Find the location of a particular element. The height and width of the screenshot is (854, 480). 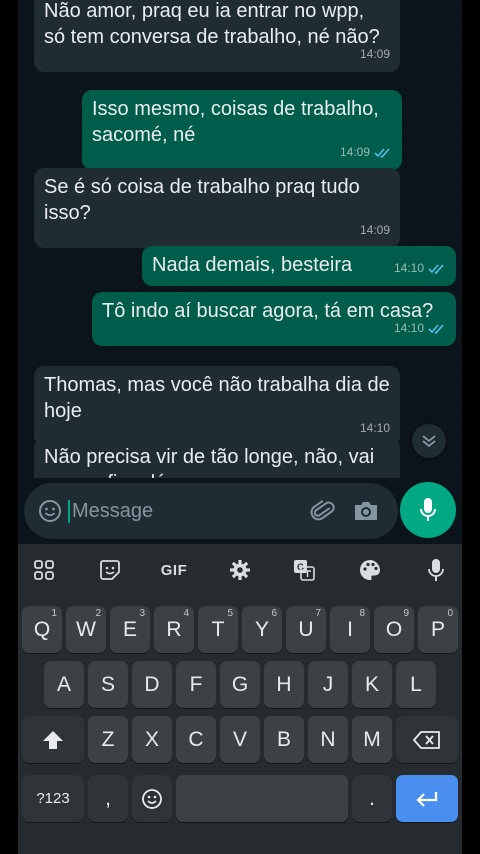

key-l: L is located at coordinates (416, 684).